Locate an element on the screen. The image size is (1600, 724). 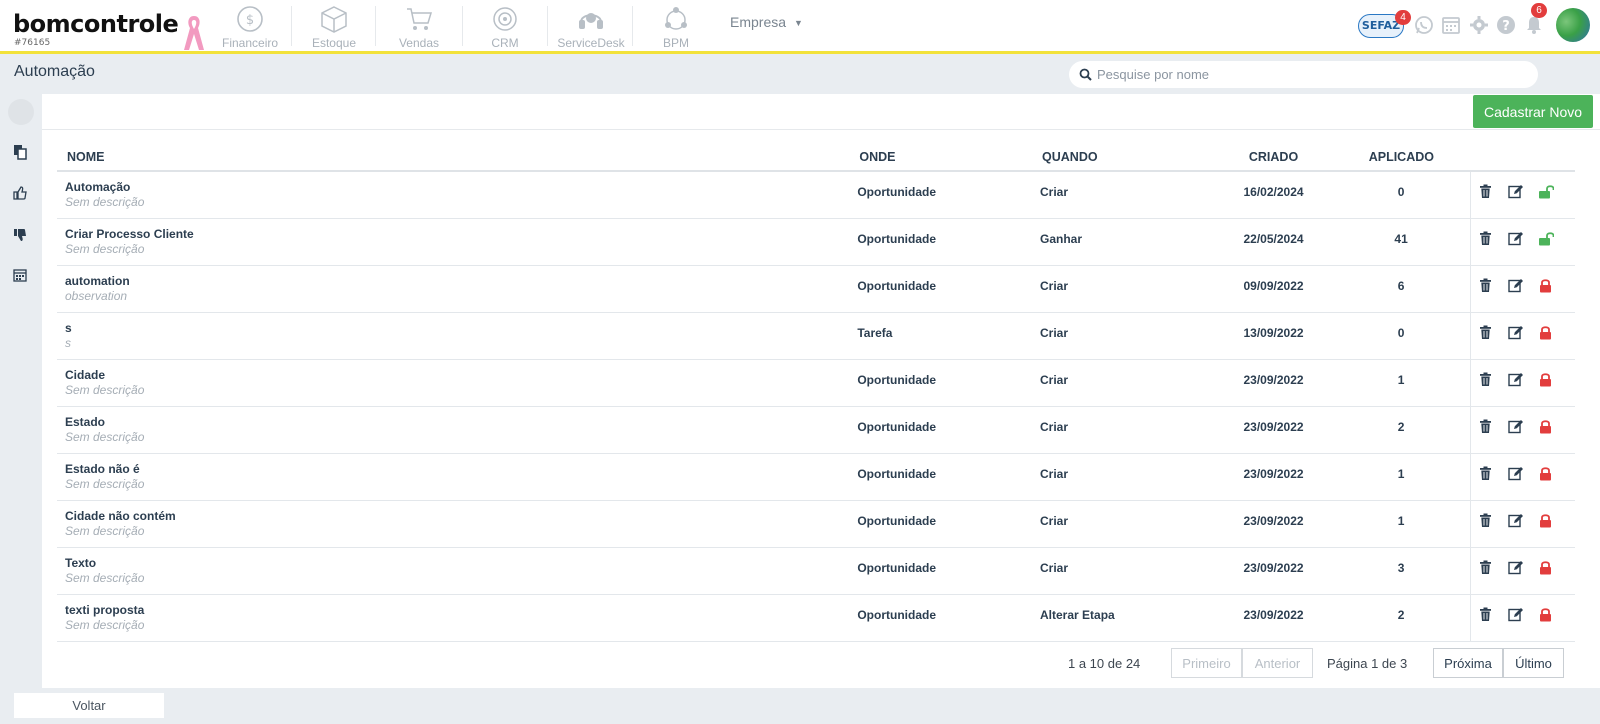
nav-financeiro: $ Financeiro is located at coordinates (250, 27).